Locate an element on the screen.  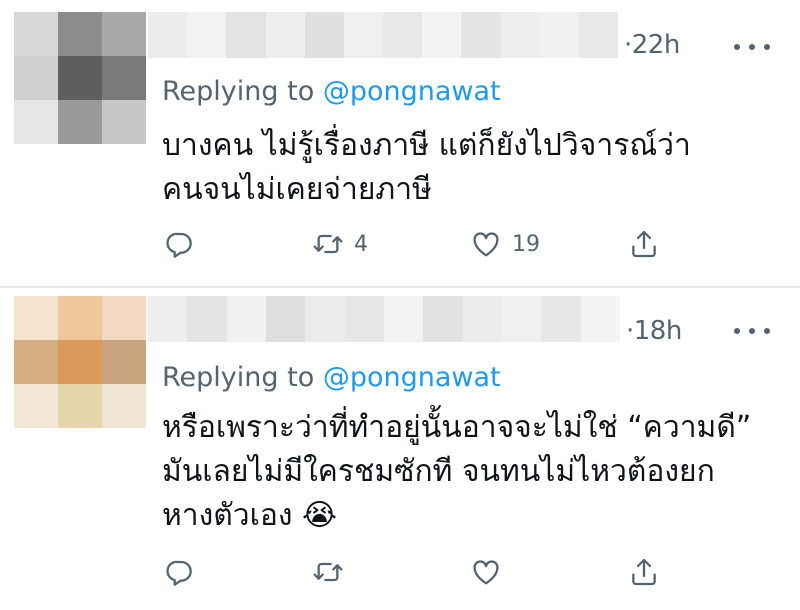
tweet-actions is located at coordinates (422, 572).